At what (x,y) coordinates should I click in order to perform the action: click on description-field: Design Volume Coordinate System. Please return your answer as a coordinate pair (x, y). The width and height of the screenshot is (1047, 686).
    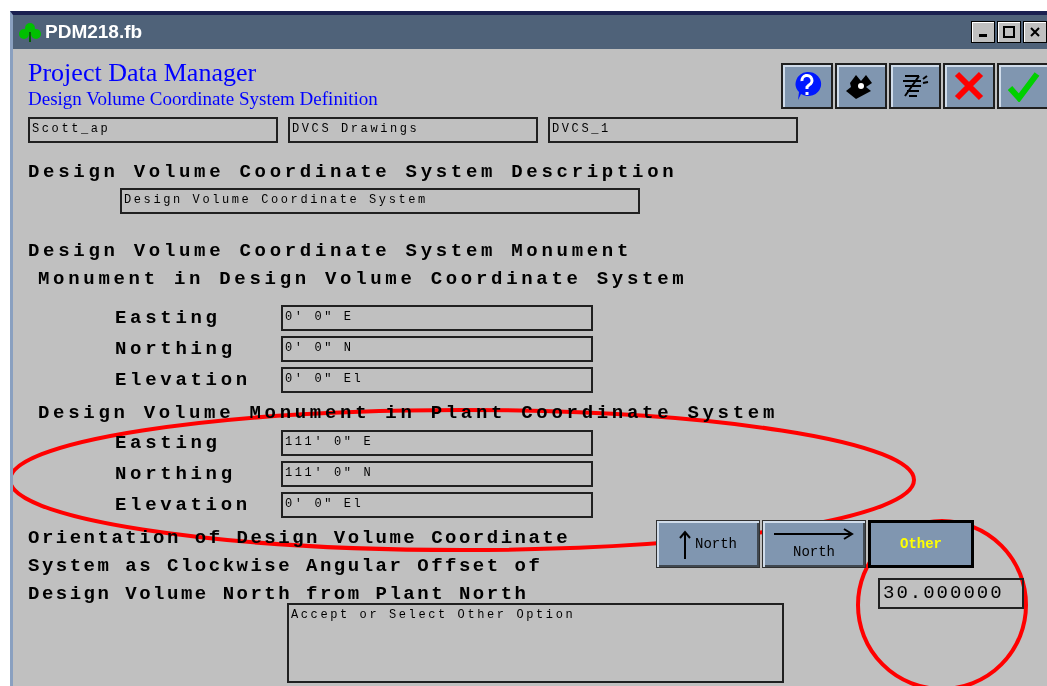
    Looking at the image, I should click on (380, 201).